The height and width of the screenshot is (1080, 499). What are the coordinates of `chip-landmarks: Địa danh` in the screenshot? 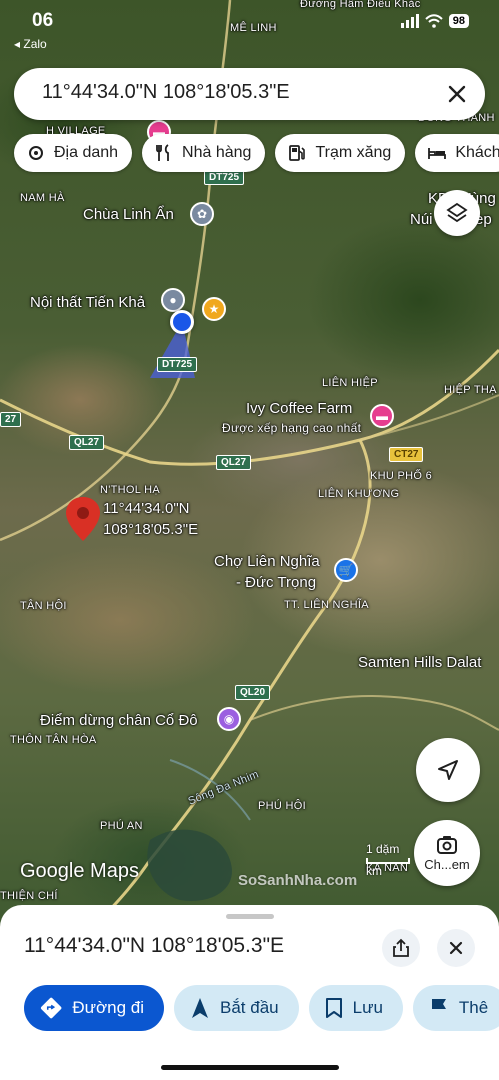 It's located at (73, 153).